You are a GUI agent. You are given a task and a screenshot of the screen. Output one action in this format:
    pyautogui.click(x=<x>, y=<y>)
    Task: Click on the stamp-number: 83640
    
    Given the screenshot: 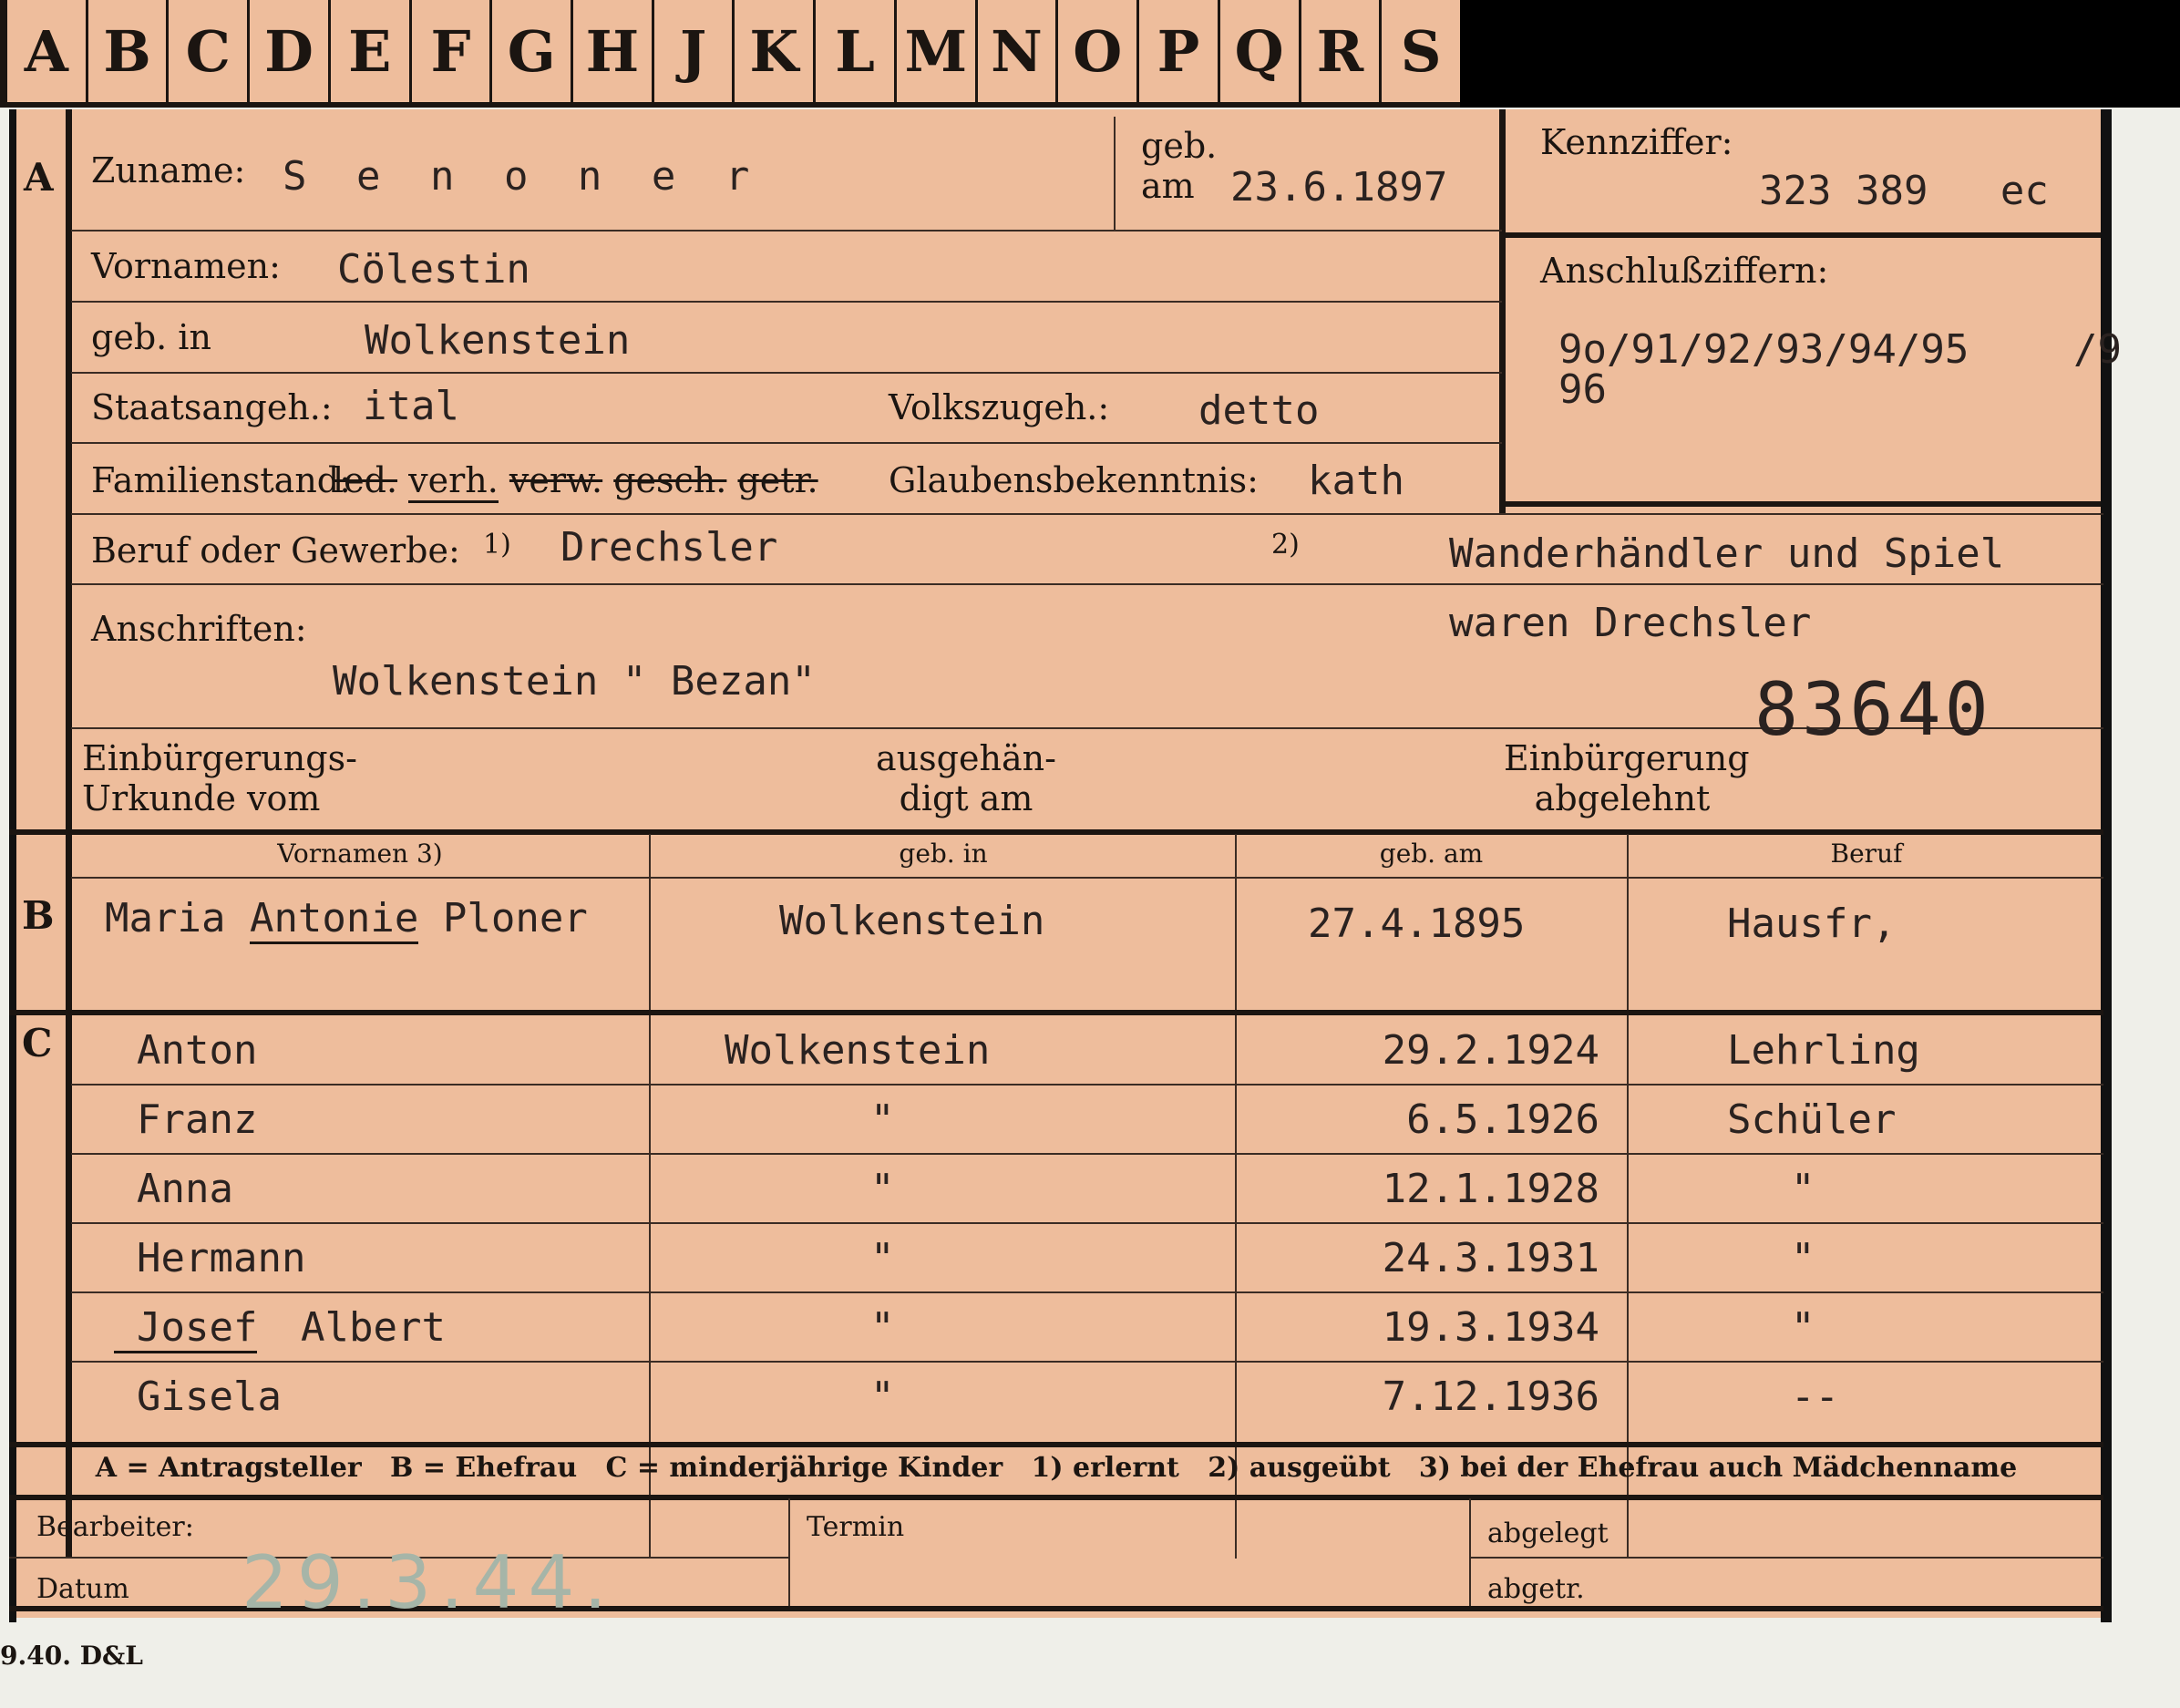 What is the action you would take?
    pyautogui.click(x=1873, y=709)
    